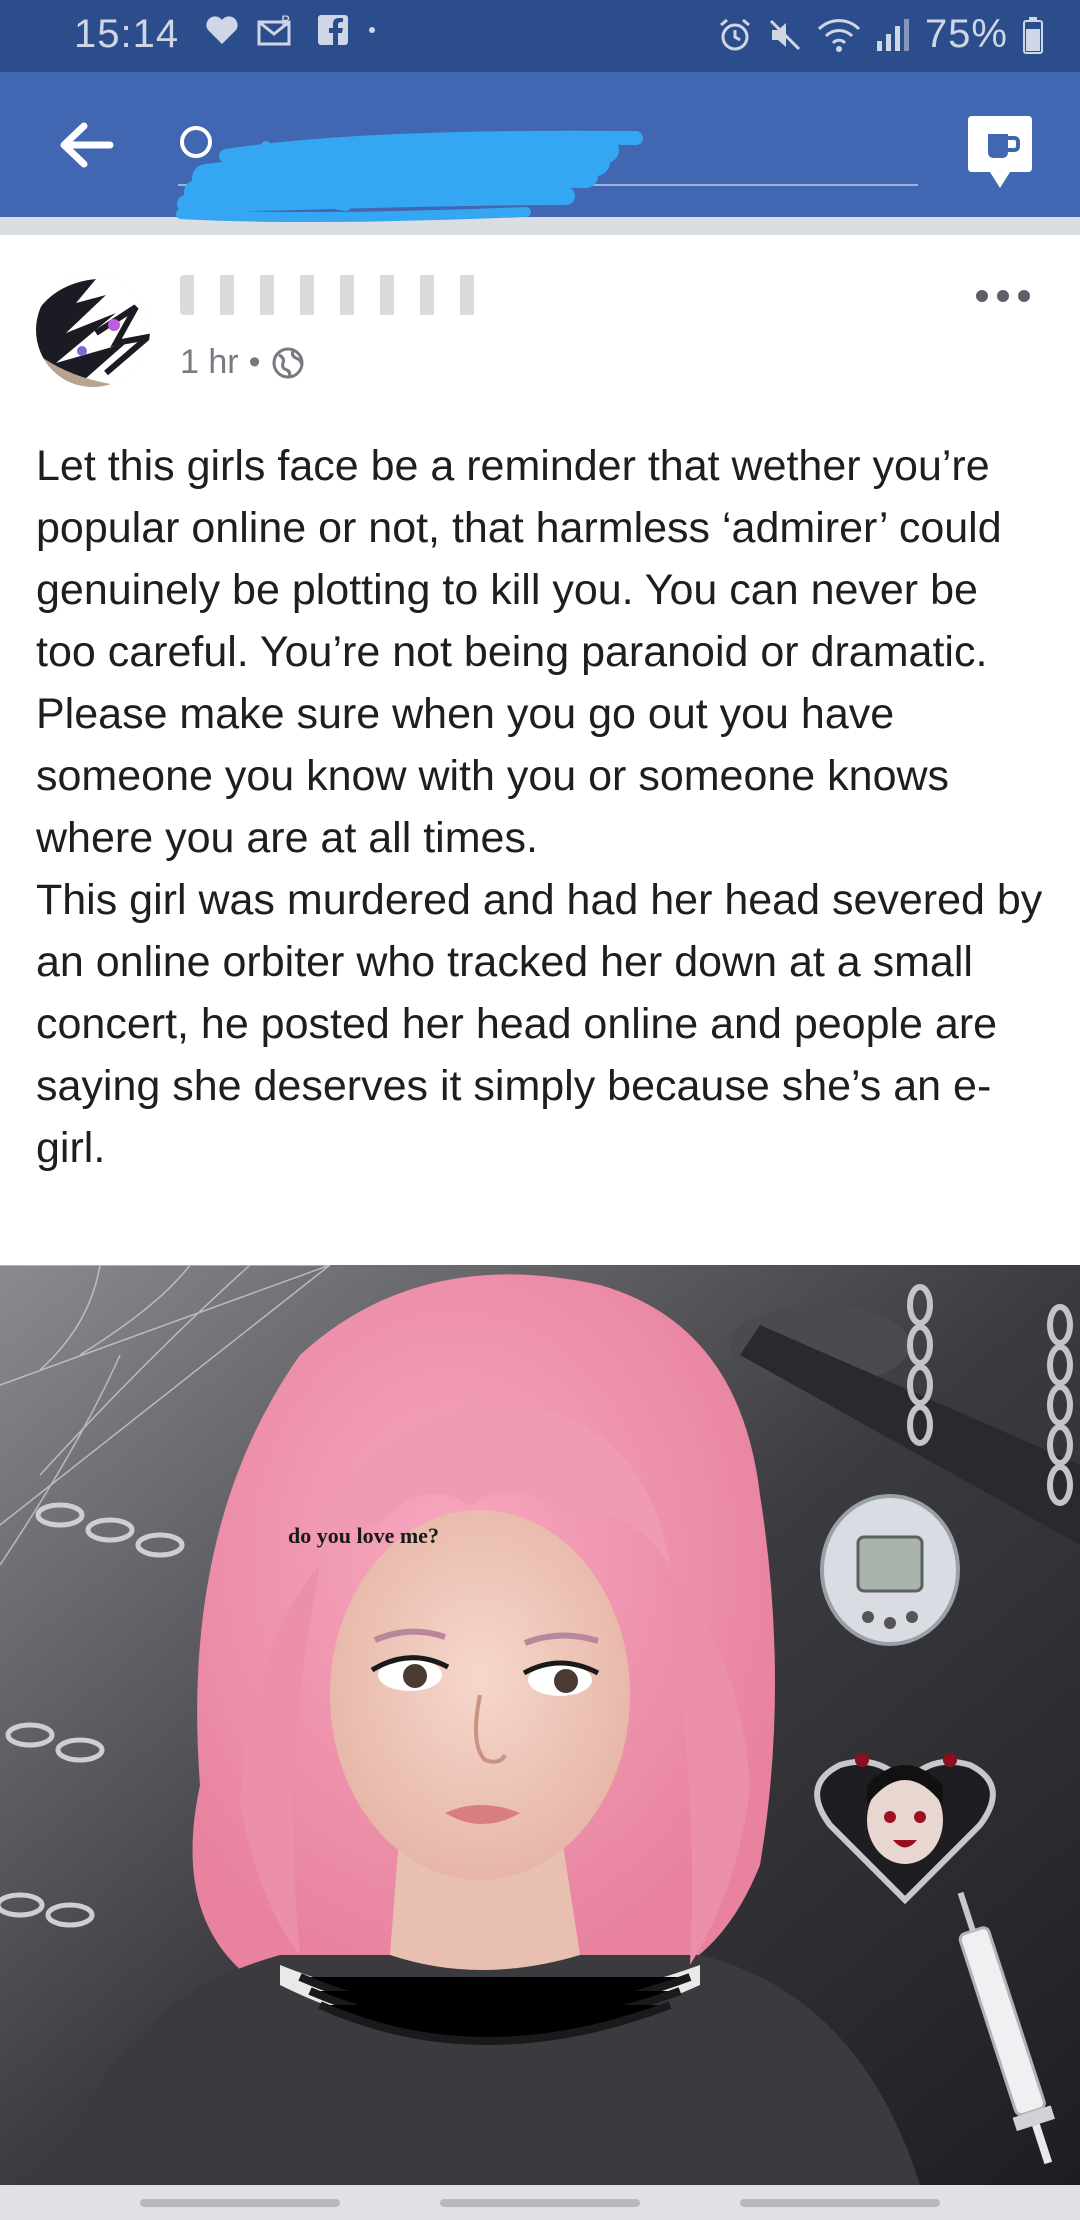 The image size is (1080, 2220). What do you see at coordinates (785, 35) in the screenshot?
I see `mute-icon` at bounding box center [785, 35].